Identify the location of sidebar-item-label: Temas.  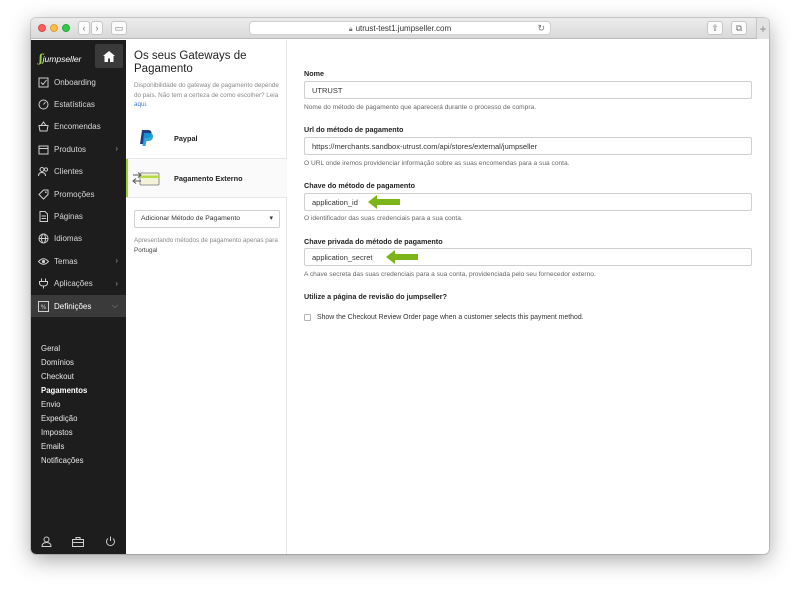
(66, 261).